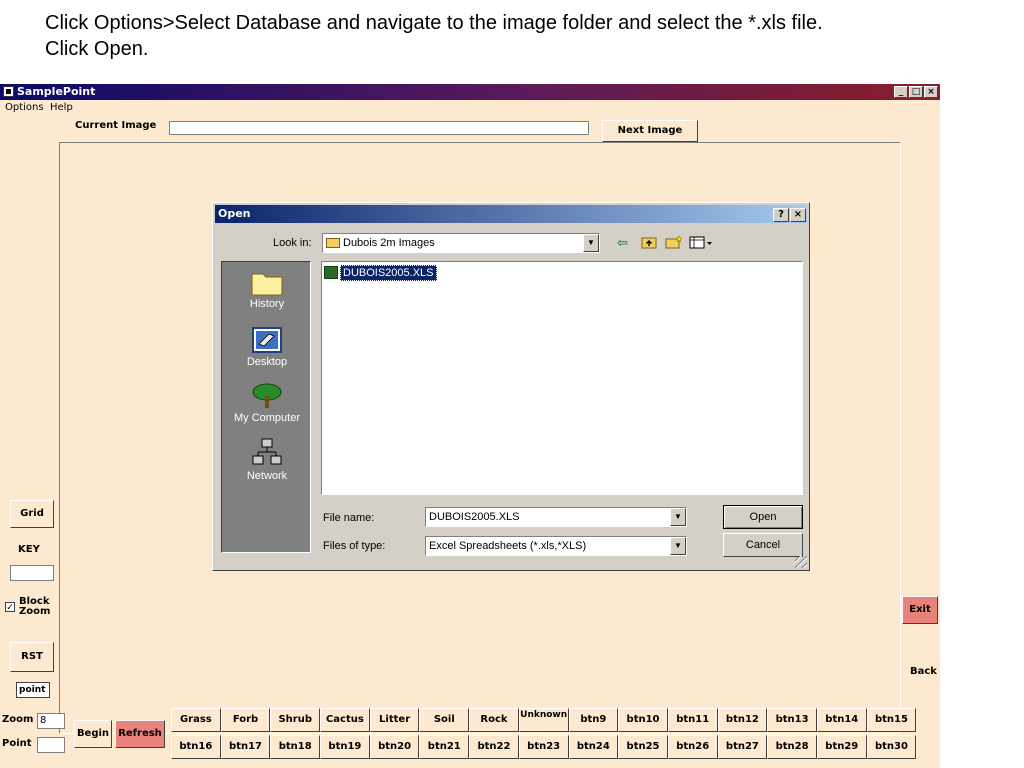  What do you see at coordinates (267, 395) in the screenshot?
I see `computer-tree-icon` at bounding box center [267, 395].